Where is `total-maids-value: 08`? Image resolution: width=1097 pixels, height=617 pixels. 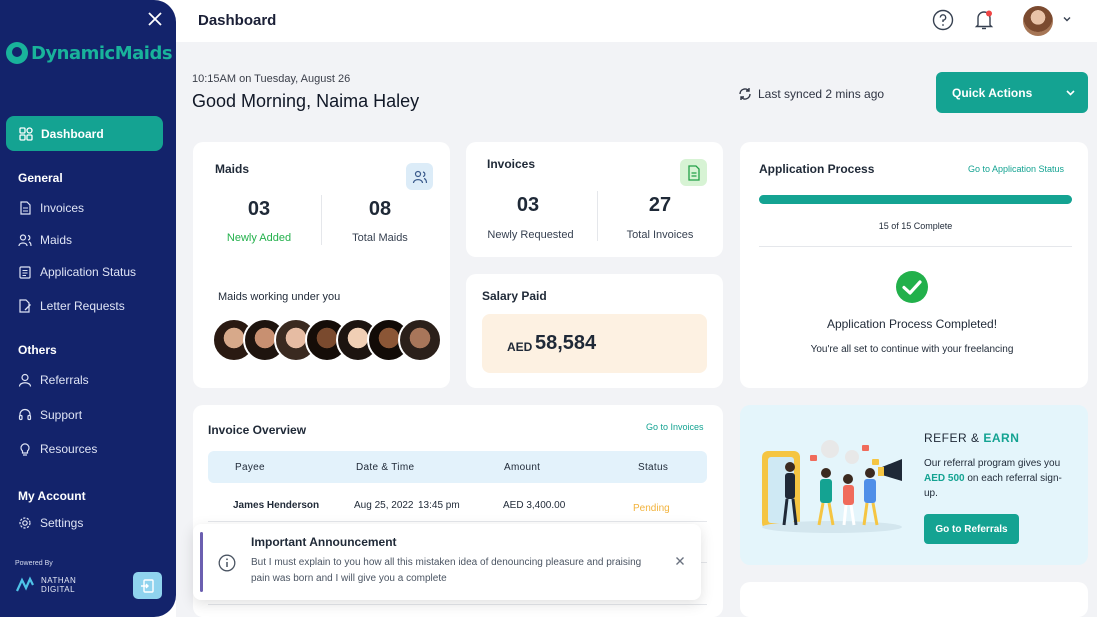
total-maids-value: 08 is located at coordinates (380, 209).